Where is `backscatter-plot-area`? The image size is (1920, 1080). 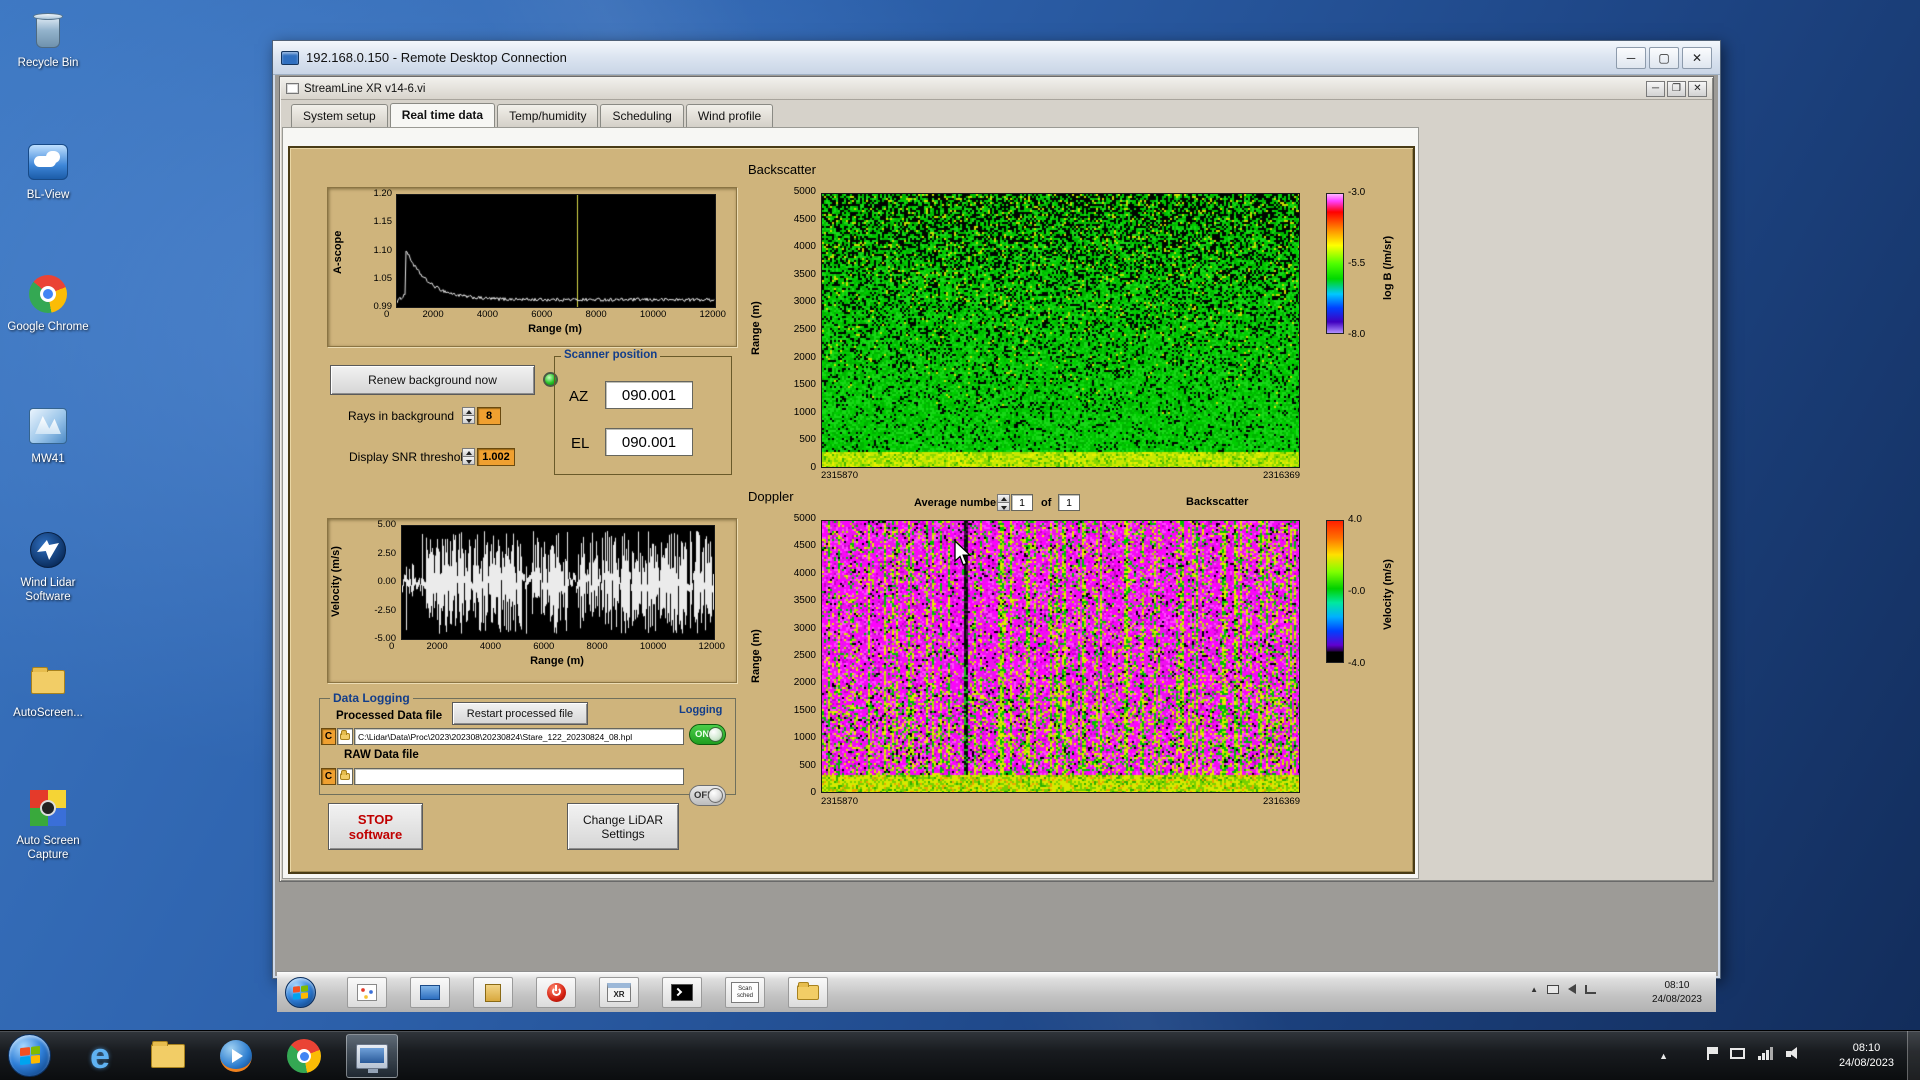
backscatter-plot-area is located at coordinates (1060, 330).